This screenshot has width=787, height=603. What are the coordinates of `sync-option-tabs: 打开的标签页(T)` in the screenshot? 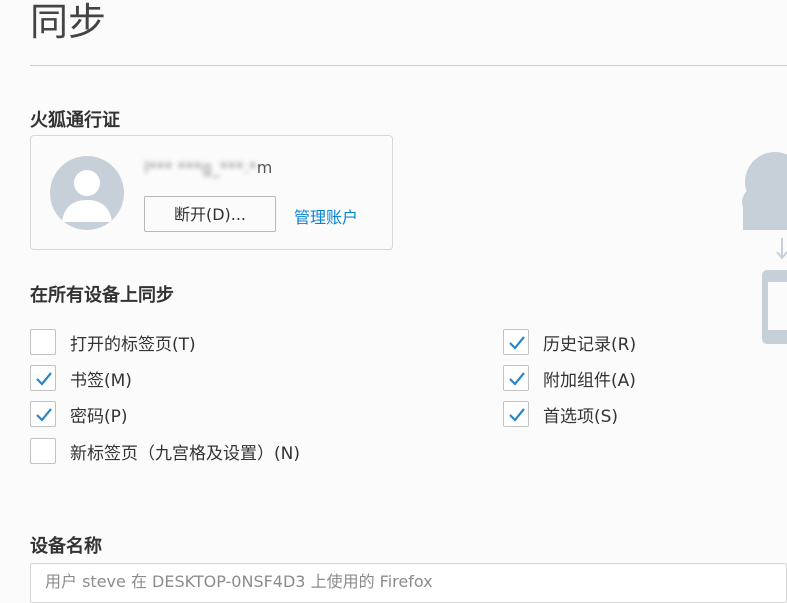 It's located at (113, 342).